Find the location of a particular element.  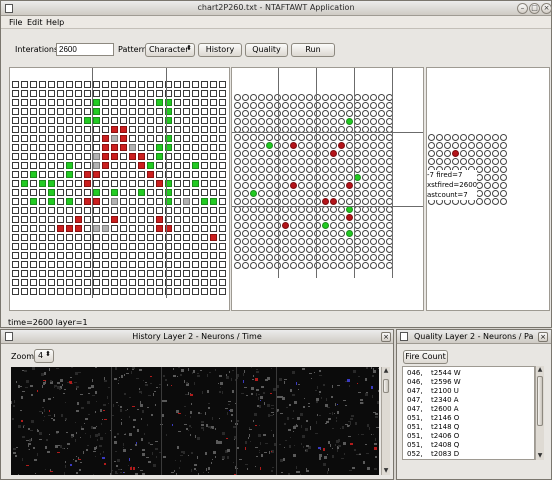

history-button: History is located at coordinates (220, 50).